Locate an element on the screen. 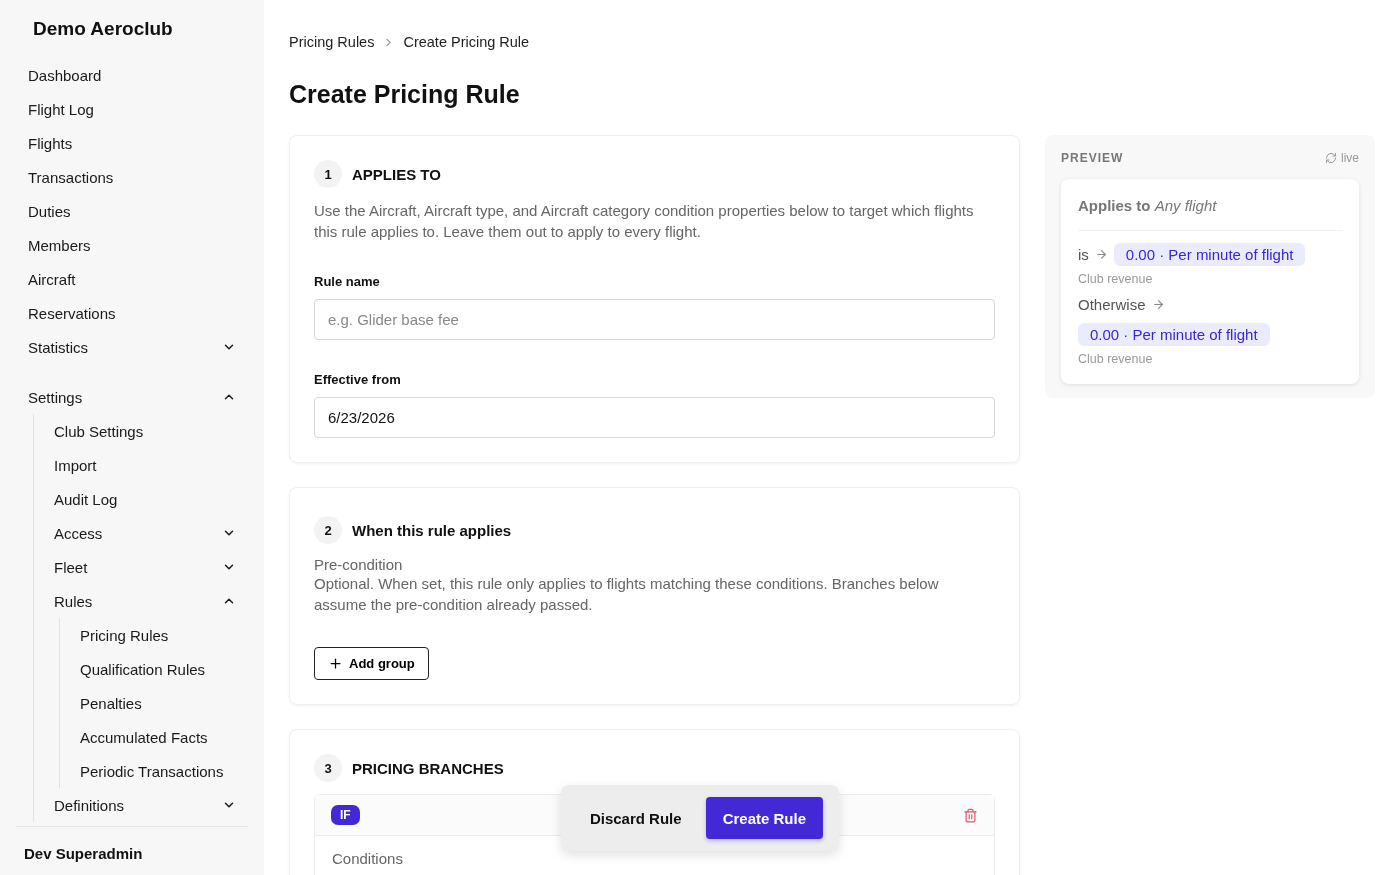  section-description: Optional. When set, this rule only applies to flights matching these conditions. Branches below assume the pre-condition already passed. is located at coordinates (627, 594).